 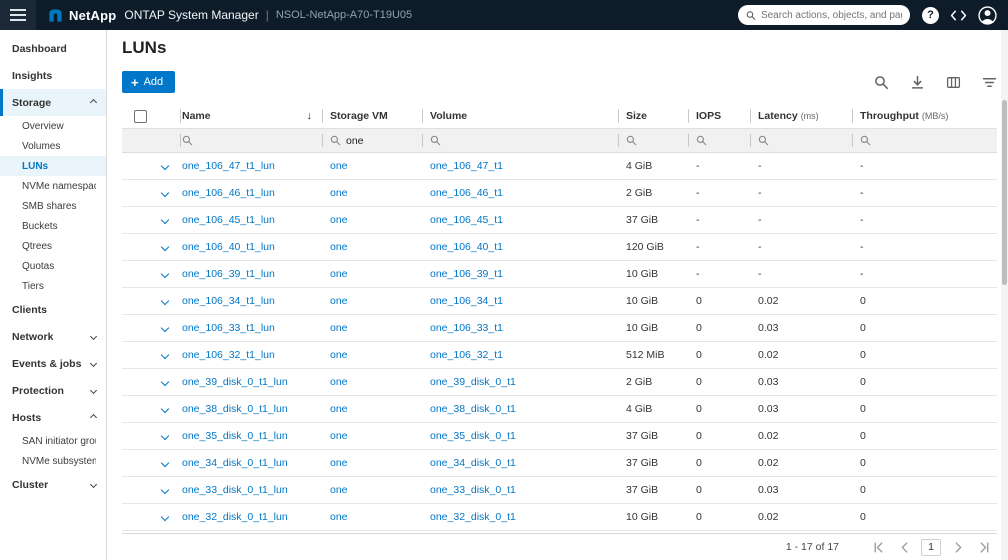 I want to click on volume-link: one_106_45_t1, so click(x=466, y=220).